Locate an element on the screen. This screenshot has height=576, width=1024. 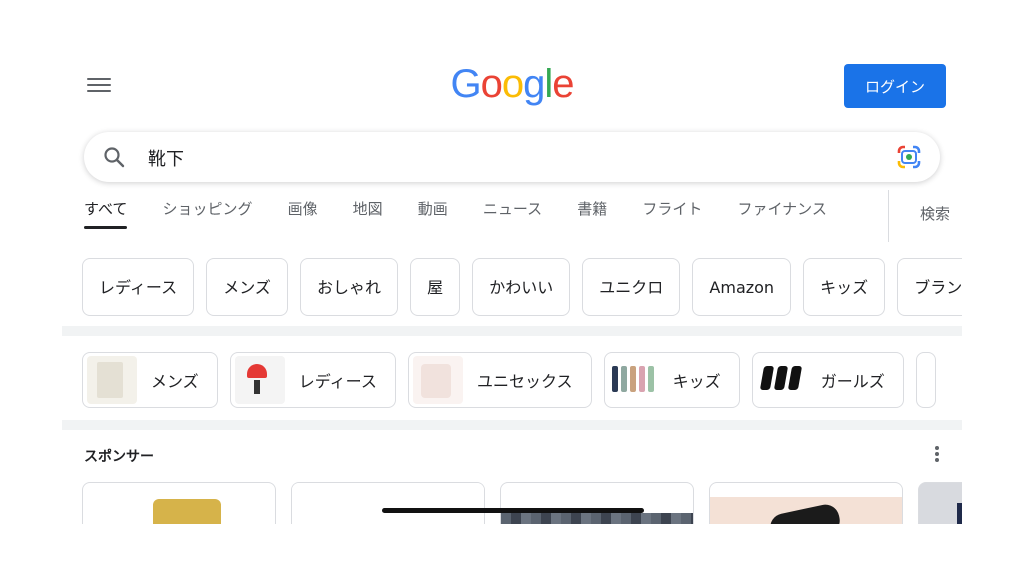
chip-amazon: Amazon is located at coordinates (742, 287).